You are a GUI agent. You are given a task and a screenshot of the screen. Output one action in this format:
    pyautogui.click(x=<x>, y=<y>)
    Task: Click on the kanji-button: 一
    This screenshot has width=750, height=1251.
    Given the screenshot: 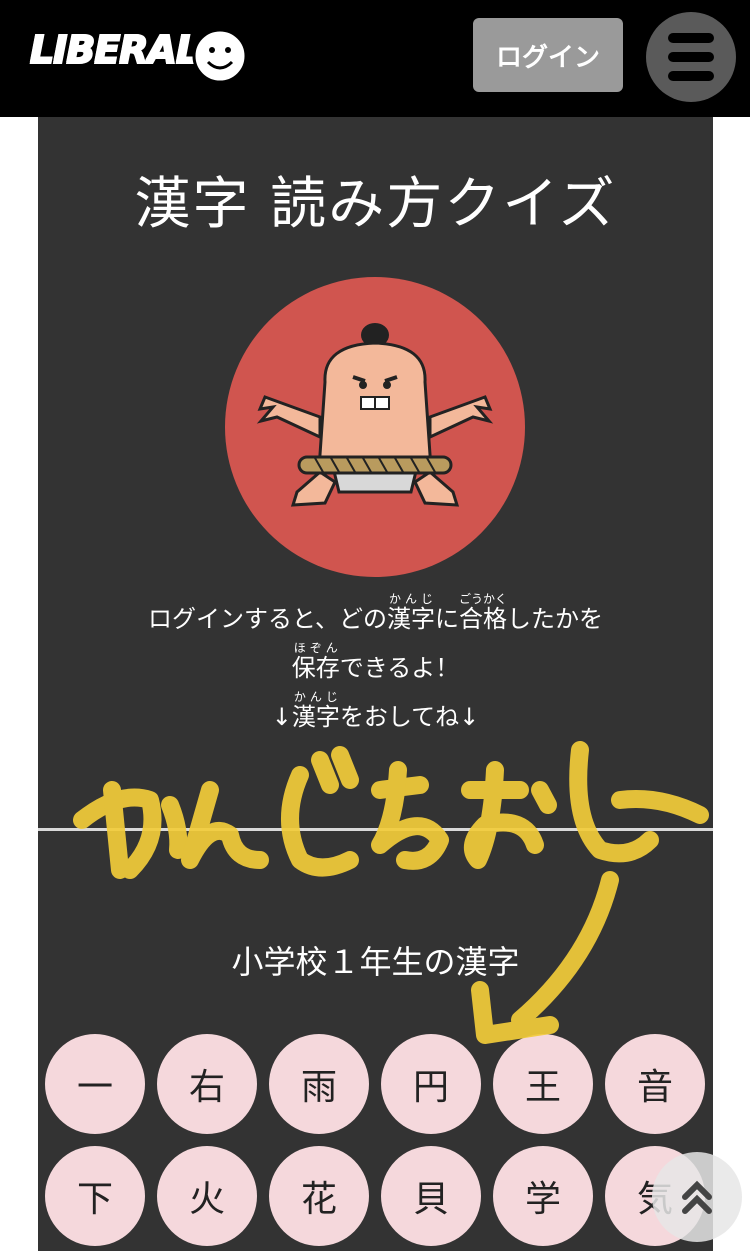 What is the action you would take?
    pyautogui.click(x=95, y=1084)
    